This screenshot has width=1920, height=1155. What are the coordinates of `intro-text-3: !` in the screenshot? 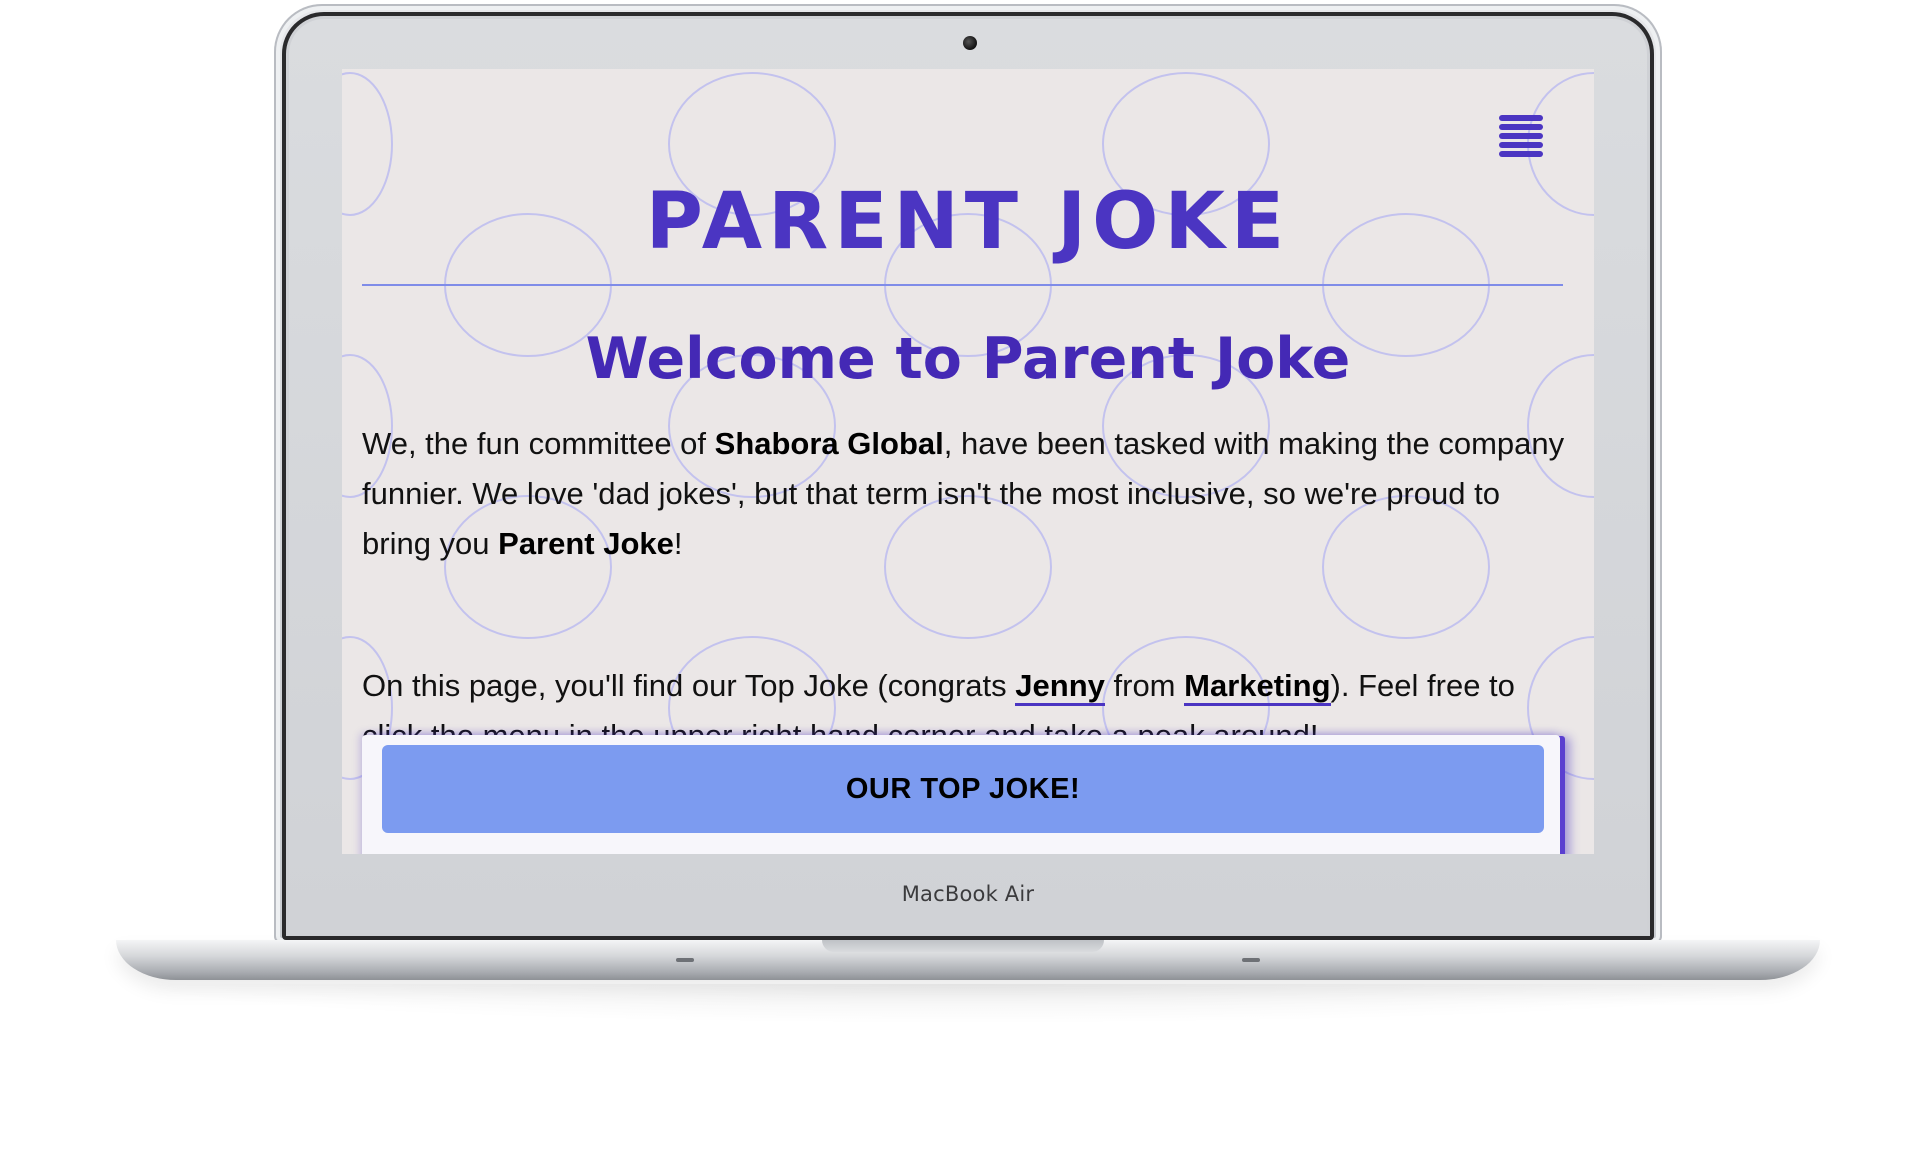 It's located at (678, 543).